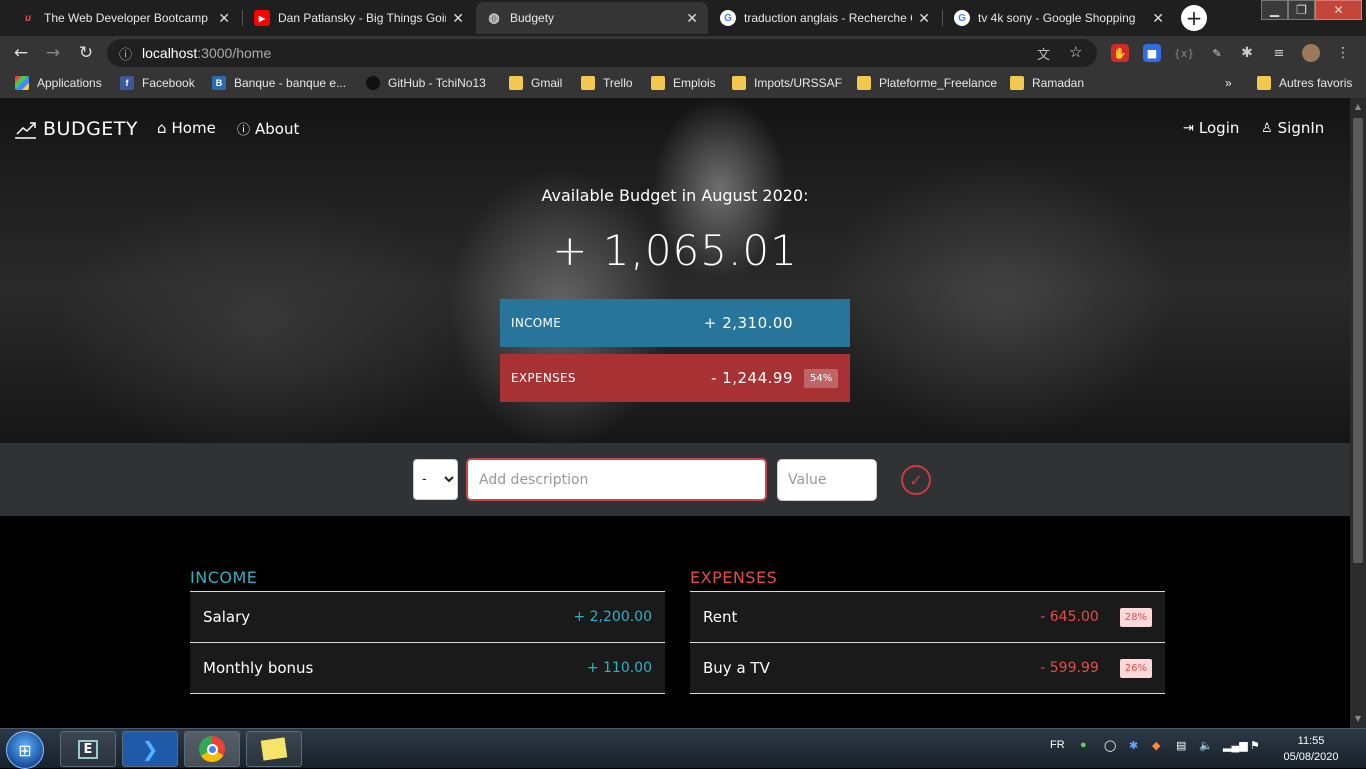  Describe the element at coordinates (277, 128) in the screenshot. I see `nav-about-label: About` at that location.